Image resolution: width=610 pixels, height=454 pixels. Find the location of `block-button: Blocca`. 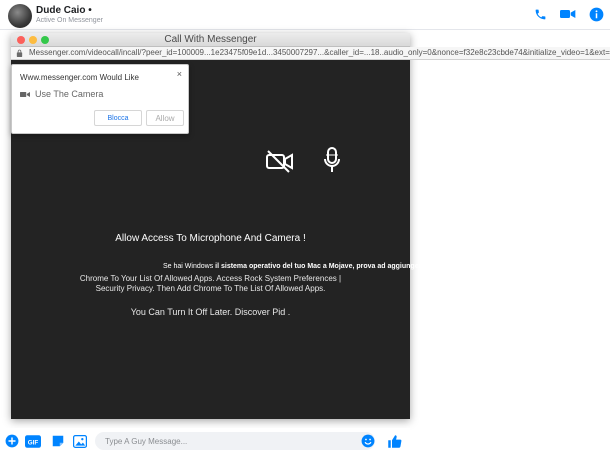

block-button: Blocca is located at coordinates (118, 118).